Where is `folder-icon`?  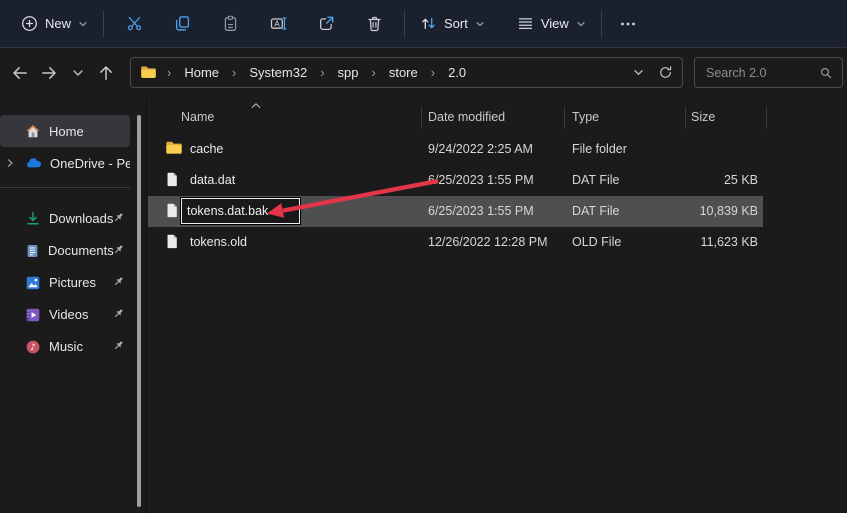
folder-icon is located at coordinates (174, 148).